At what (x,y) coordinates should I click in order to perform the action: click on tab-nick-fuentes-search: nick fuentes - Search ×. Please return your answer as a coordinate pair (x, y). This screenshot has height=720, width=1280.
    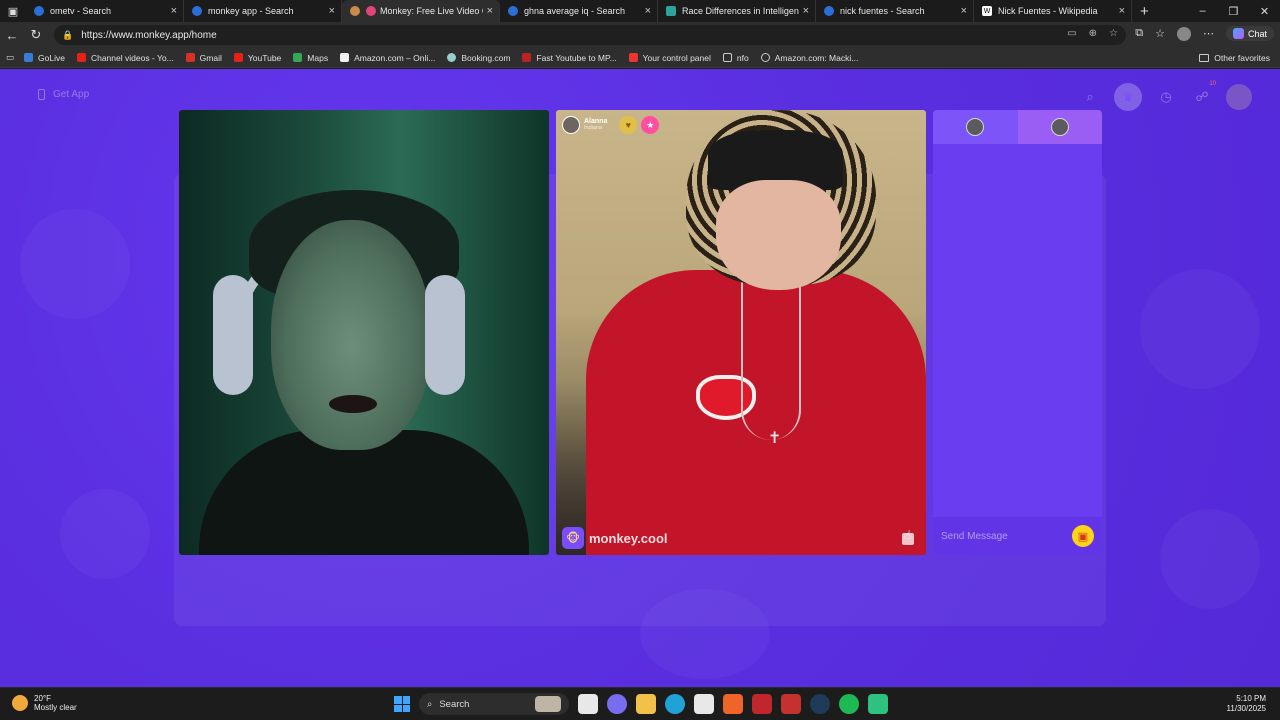
    Looking at the image, I should click on (895, 11).